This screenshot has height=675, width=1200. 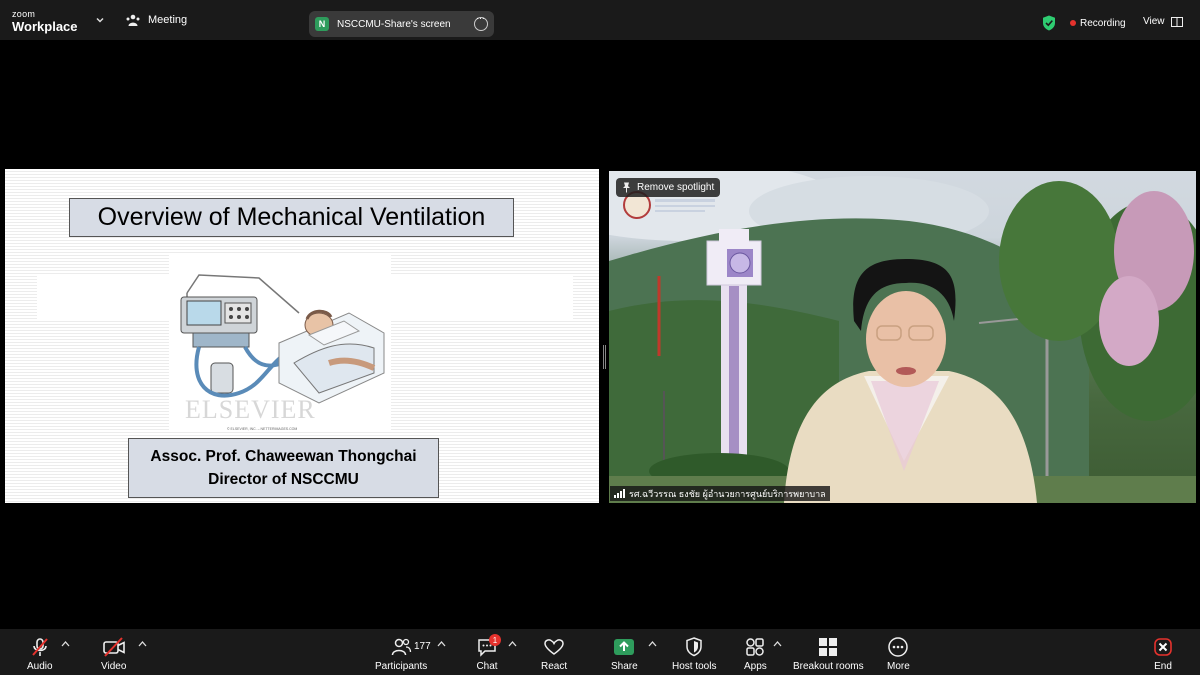 What do you see at coordinates (1163, 647) in the screenshot?
I see `end-call-icon` at bounding box center [1163, 647].